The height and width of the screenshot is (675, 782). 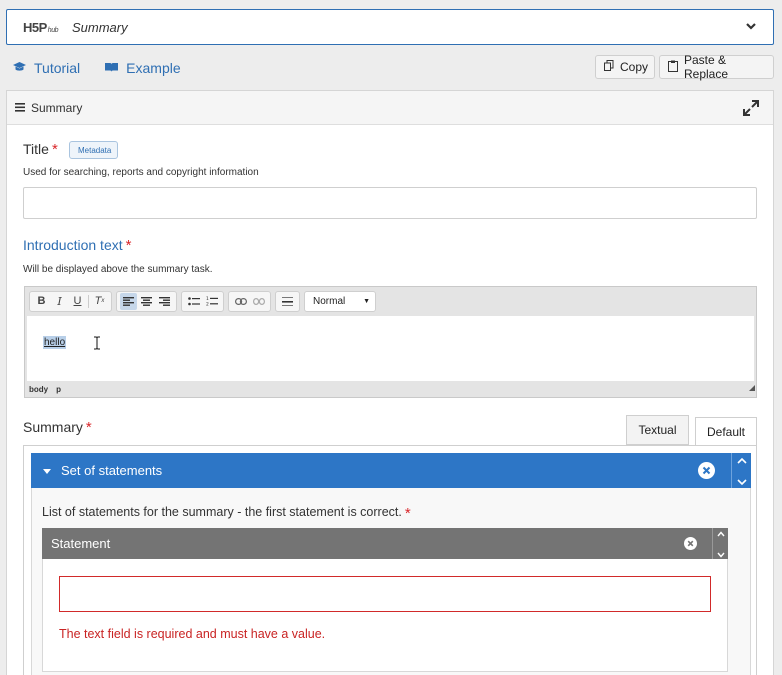 What do you see at coordinates (751, 109) in the screenshot?
I see `fullscreen-expand-icon` at bounding box center [751, 109].